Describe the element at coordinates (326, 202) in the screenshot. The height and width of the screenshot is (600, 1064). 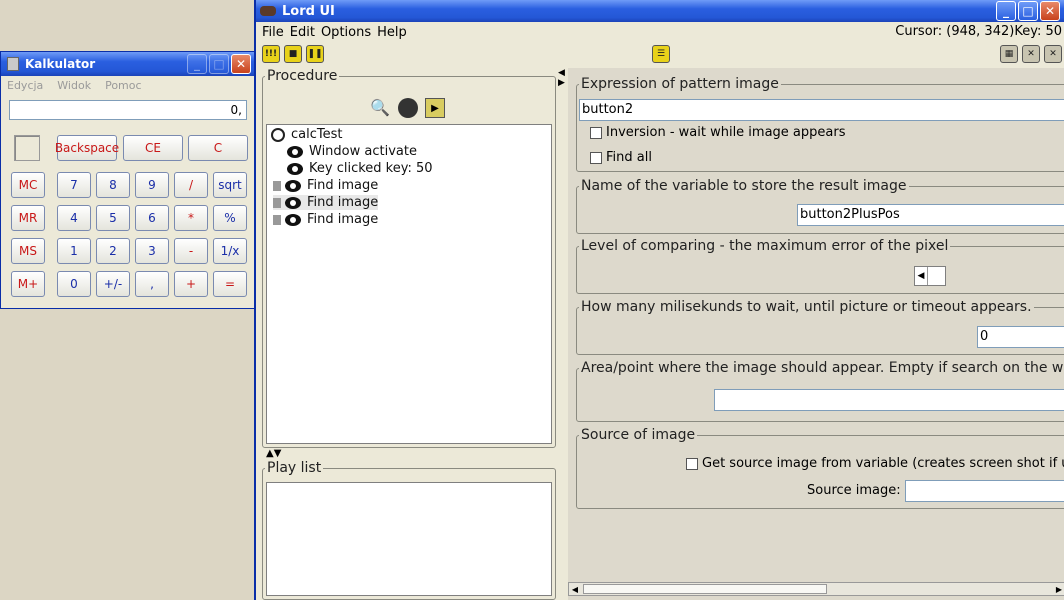
I see `tree-item-selected: Find image` at that location.